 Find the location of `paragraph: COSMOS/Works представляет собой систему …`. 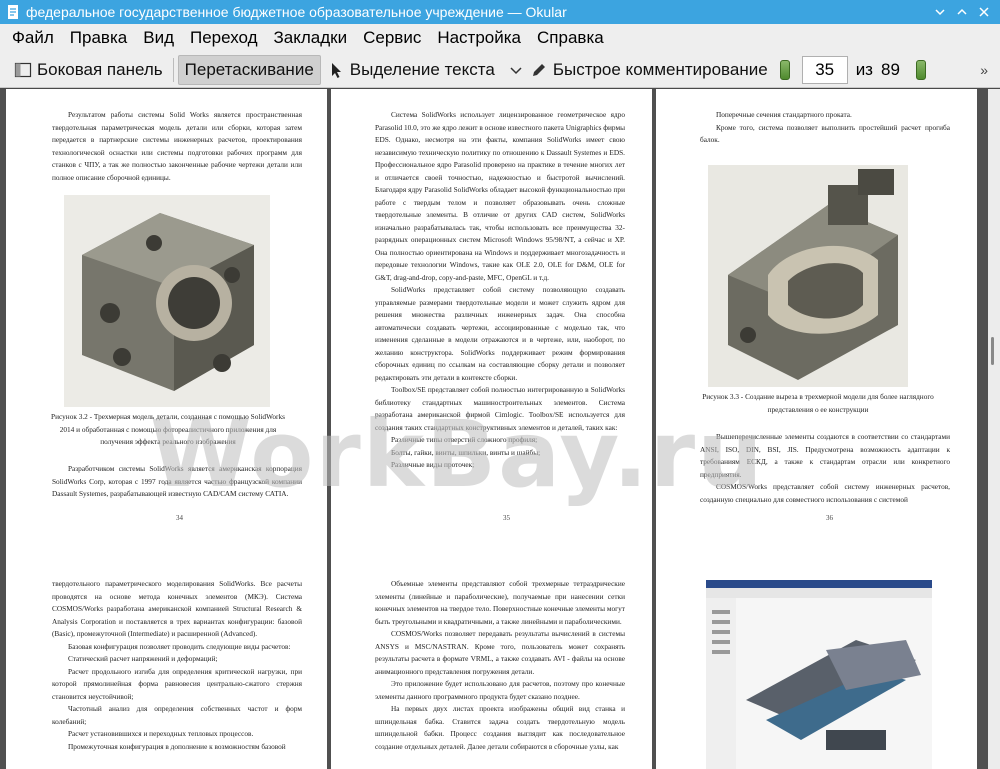

paragraph: COSMOS/Works представляет собой систему … is located at coordinates (825, 493).